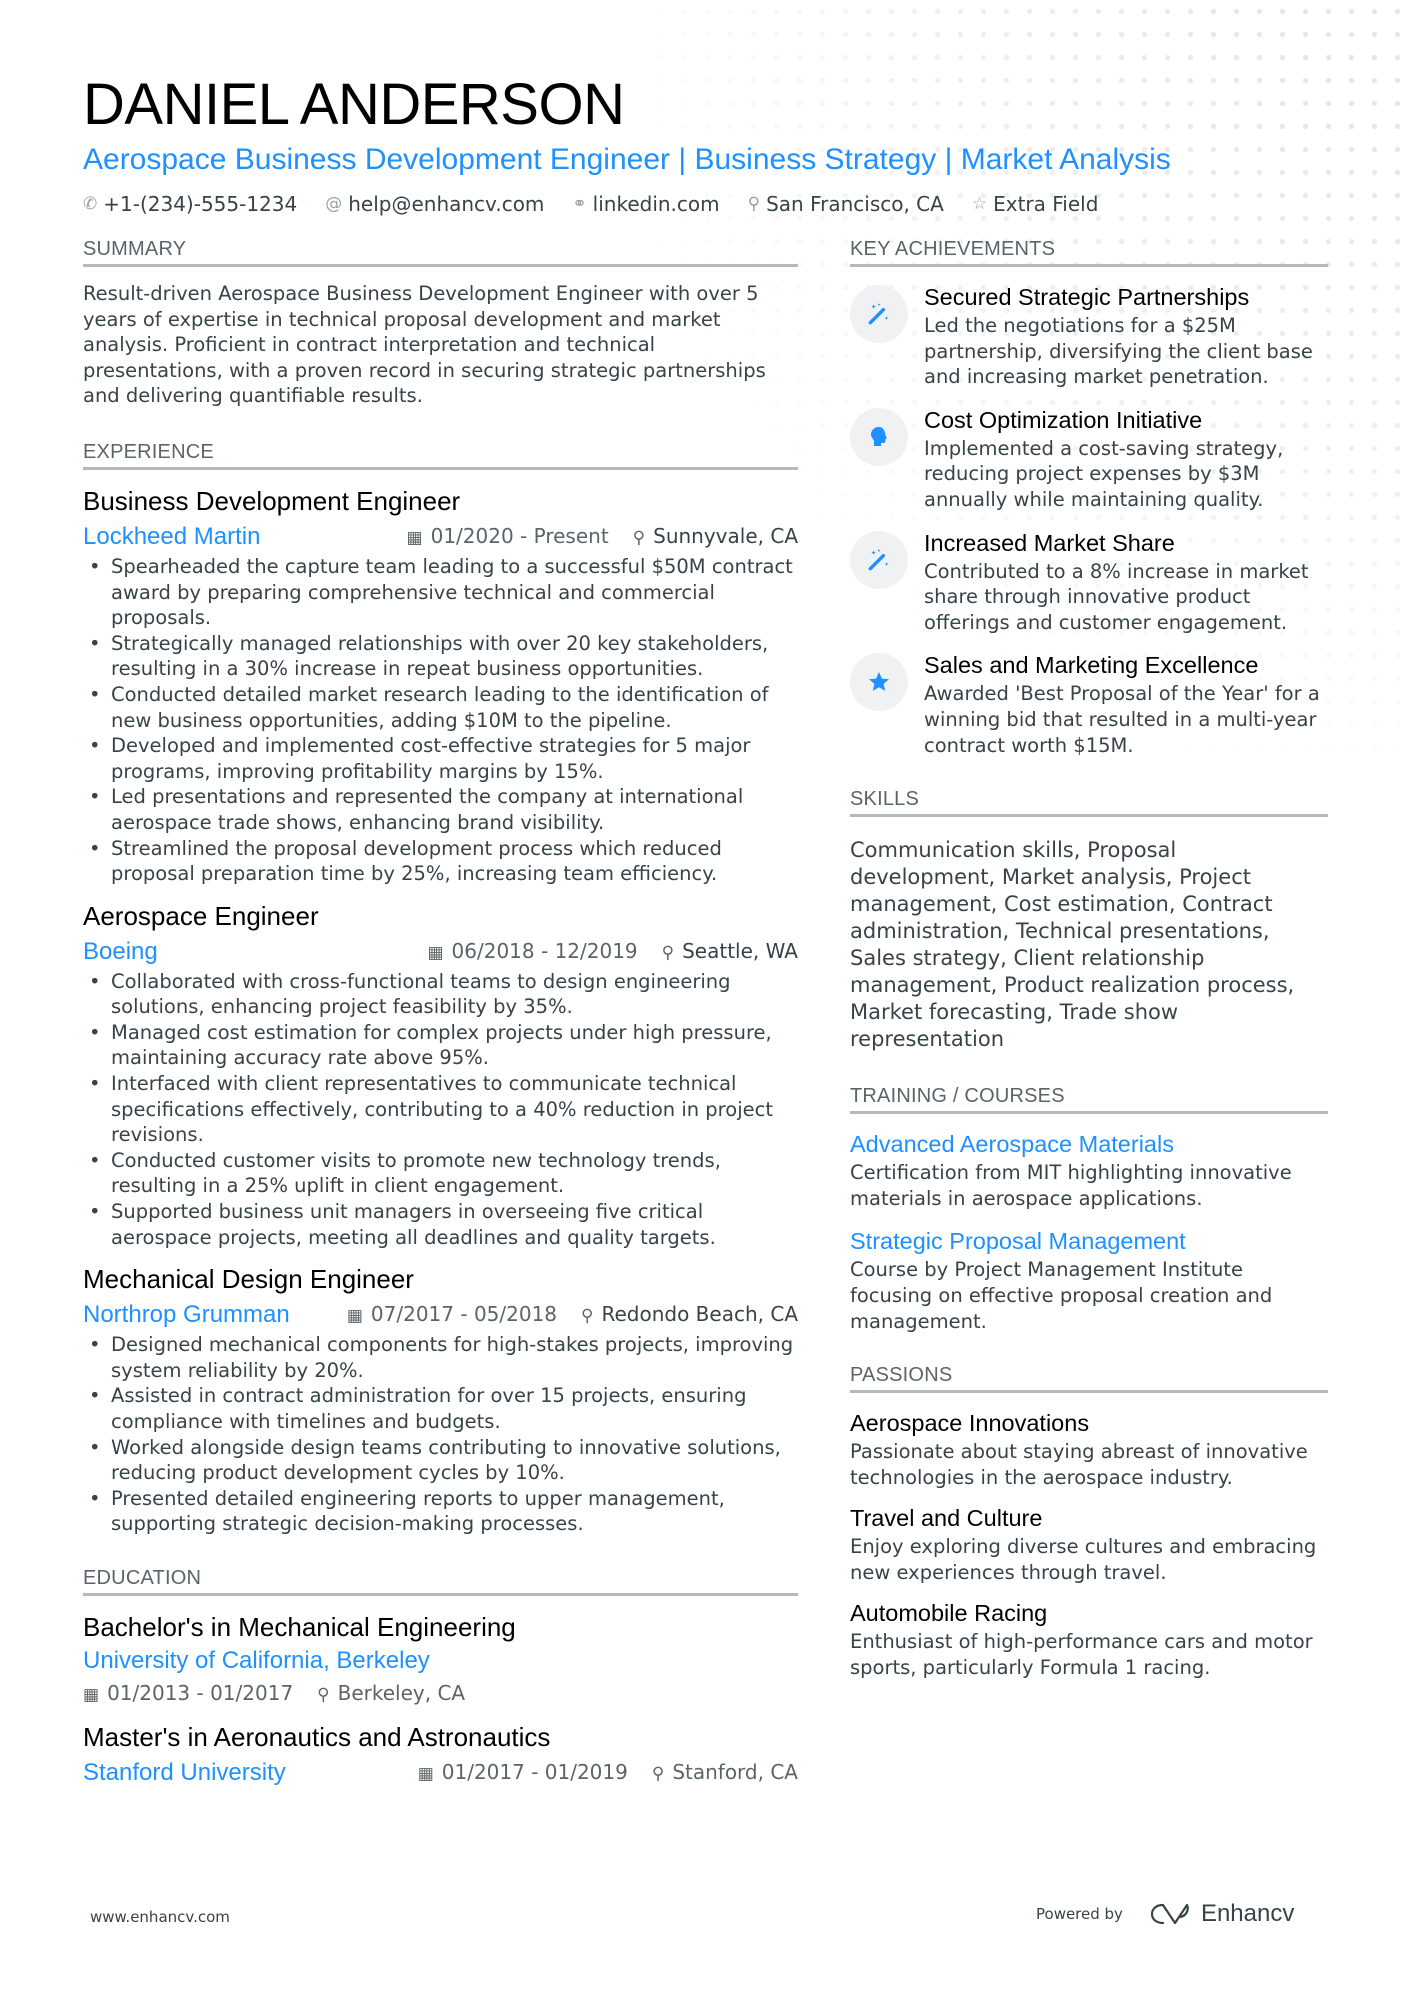 Image resolution: width=1410 pixels, height=1995 pixels. Describe the element at coordinates (855, 204) in the screenshot. I see `contact-location-text: San Francisco, CA` at that location.